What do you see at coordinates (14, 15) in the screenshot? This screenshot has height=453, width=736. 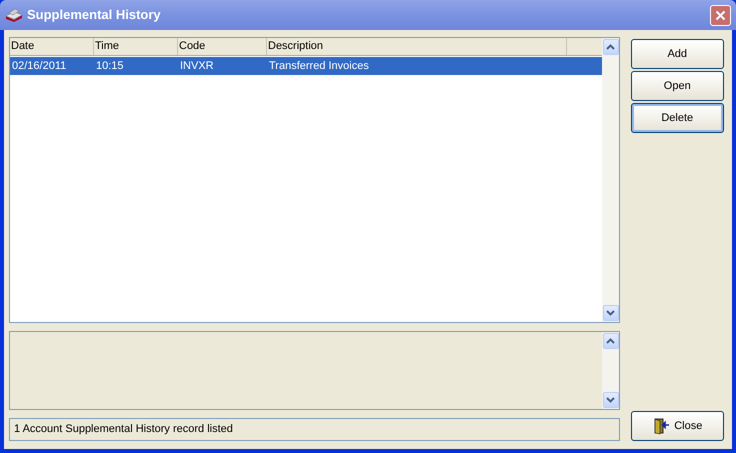 I see `books-icon` at bounding box center [14, 15].